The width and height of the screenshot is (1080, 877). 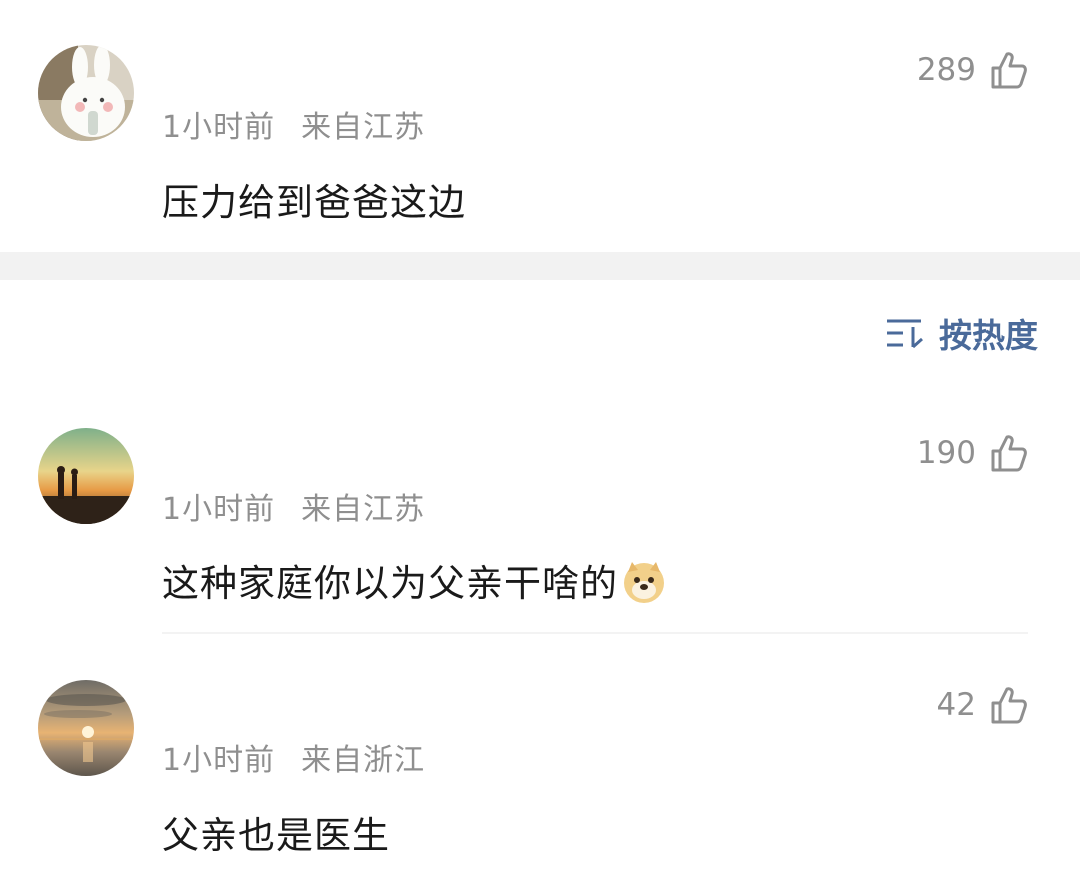 I want to click on sunset-sea-avatar-icon, so click(x=86, y=728).